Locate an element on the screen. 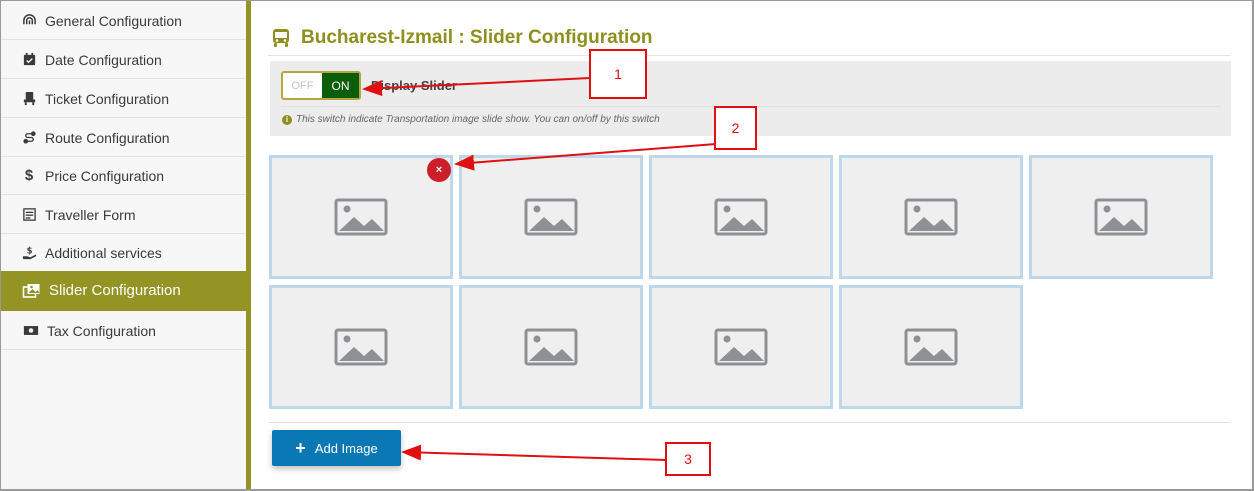 This screenshot has height=491, width=1254. remove-image-button: × is located at coordinates (439, 170).